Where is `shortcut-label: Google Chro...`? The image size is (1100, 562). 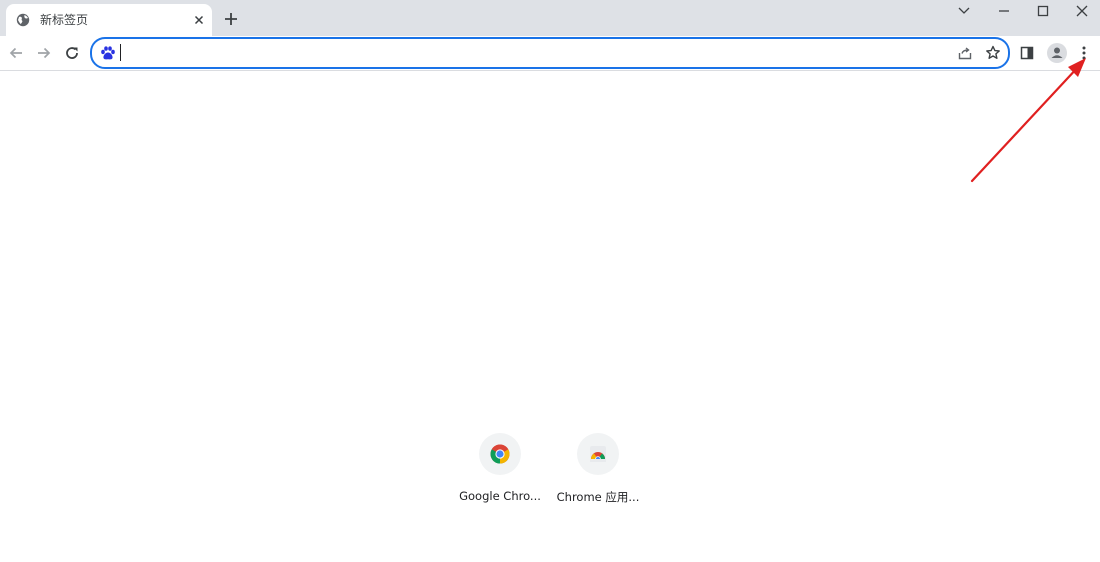
shortcut-label: Google Chro... is located at coordinates (500, 496).